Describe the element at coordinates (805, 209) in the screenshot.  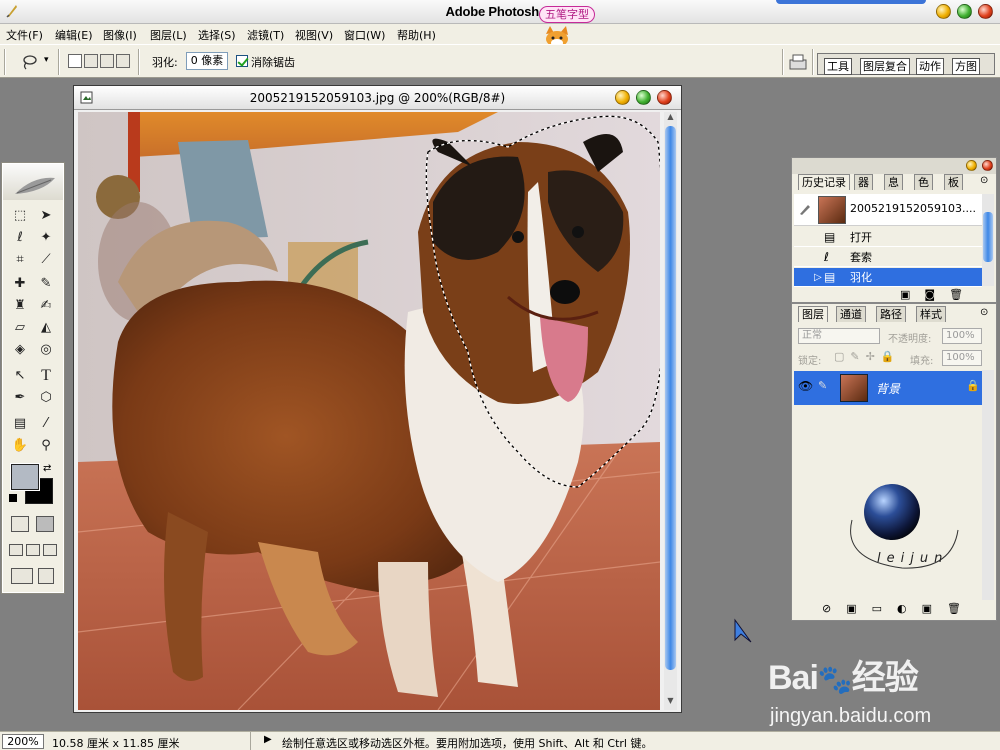
I see `history-brush-source-icon` at that location.